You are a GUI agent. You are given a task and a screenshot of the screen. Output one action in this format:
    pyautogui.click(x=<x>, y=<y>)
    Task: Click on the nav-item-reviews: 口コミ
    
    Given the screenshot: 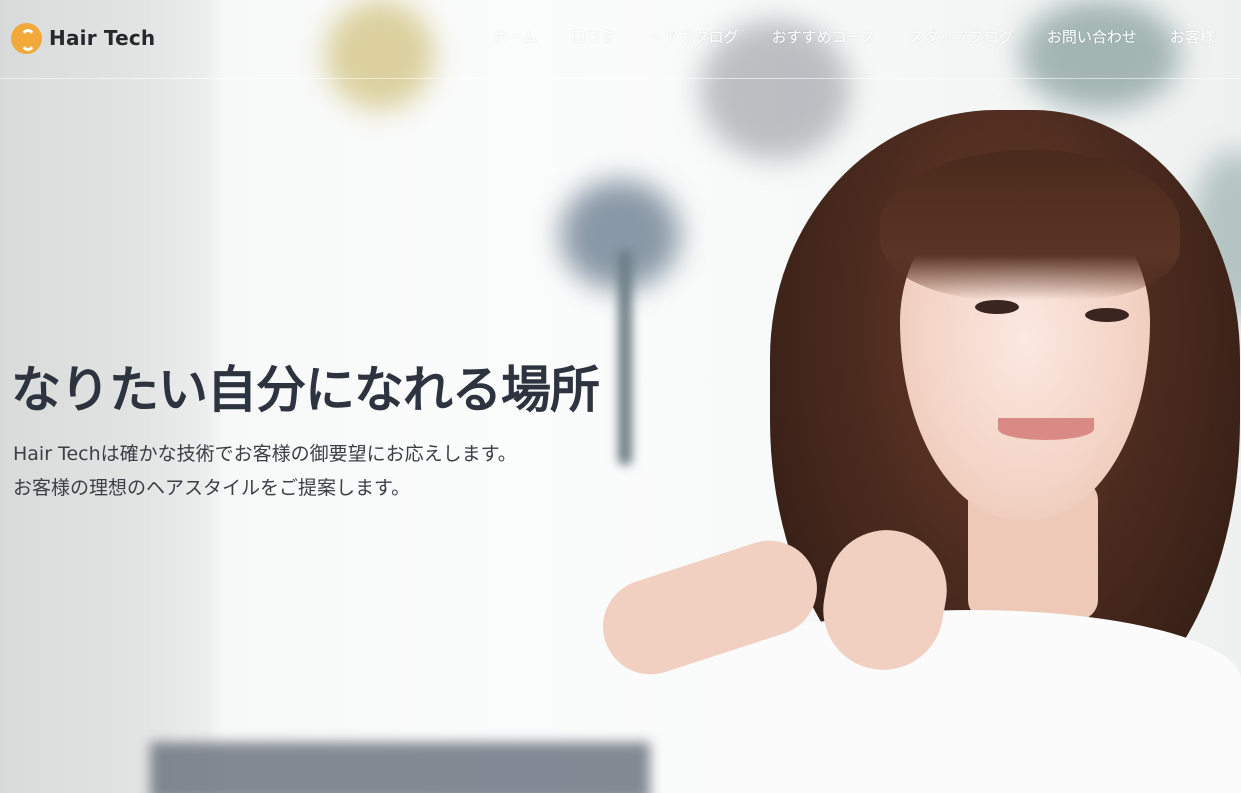 What is the action you would take?
    pyautogui.click(x=593, y=37)
    